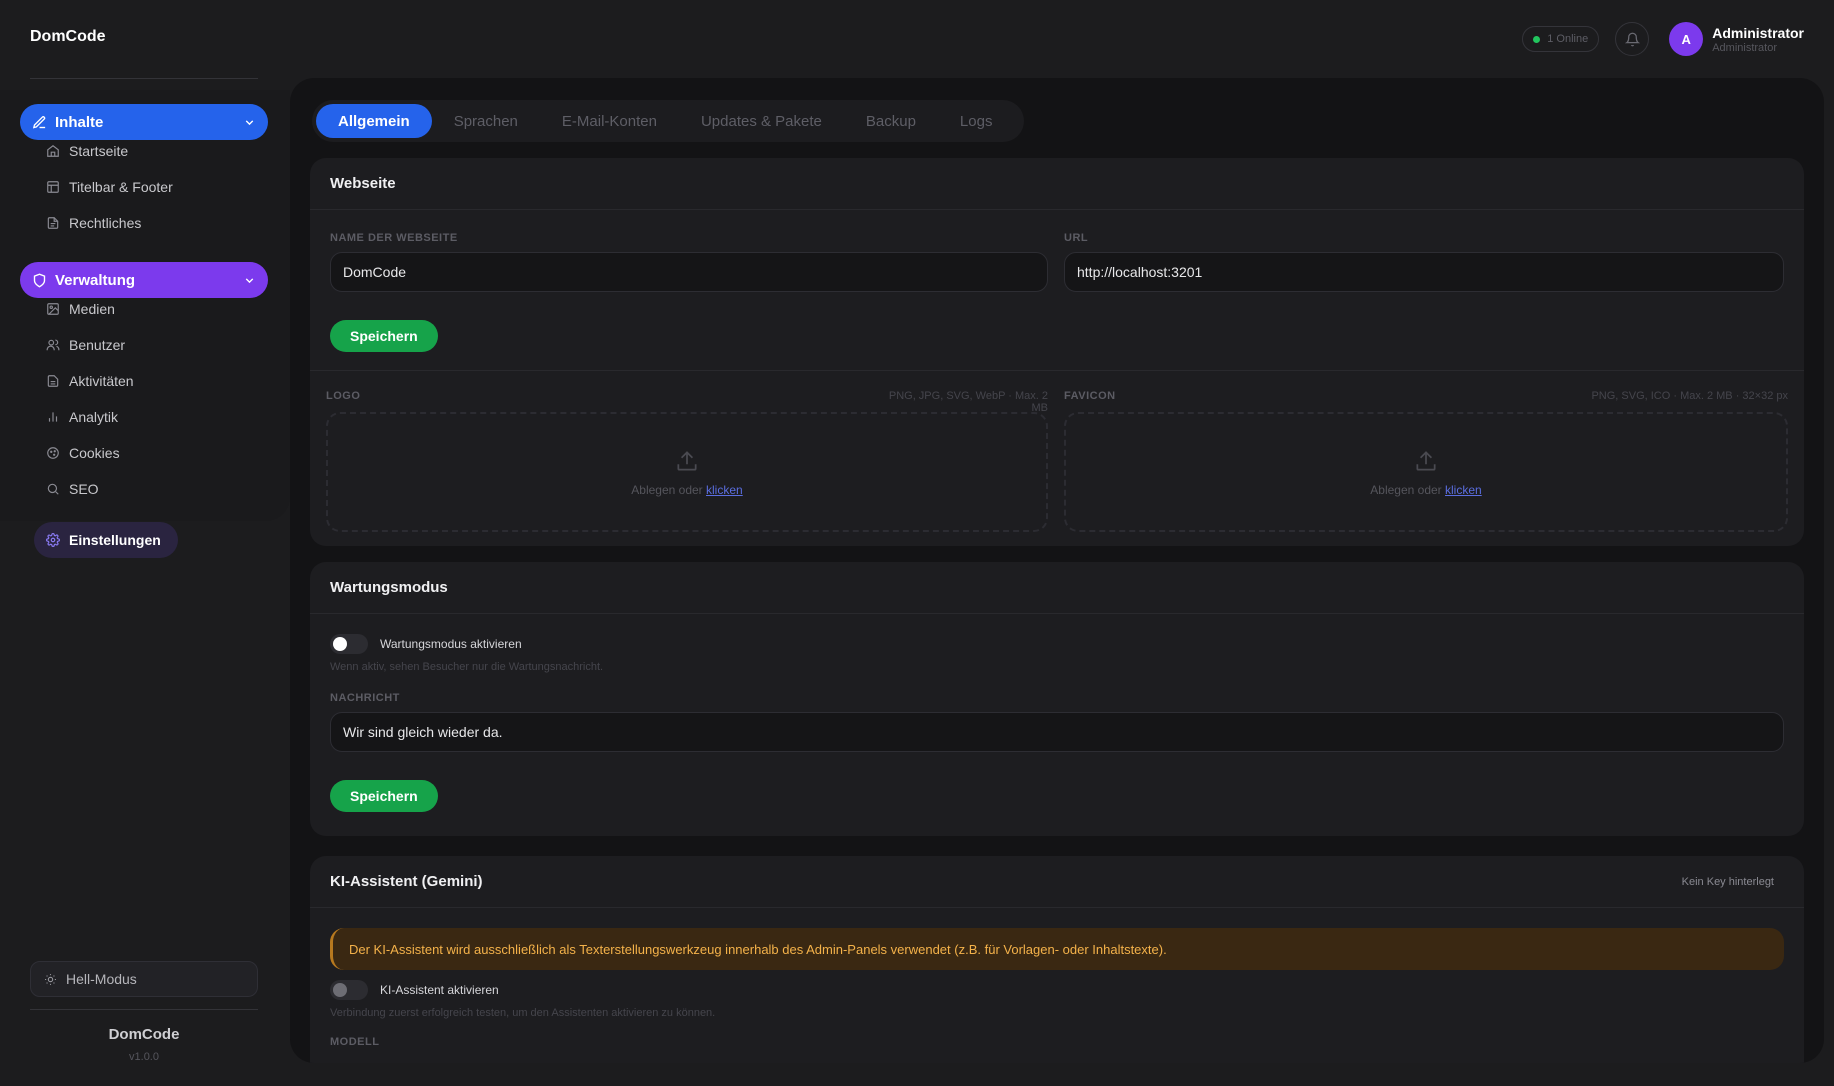 The height and width of the screenshot is (1086, 1834). Describe the element at coordinates (144, 1034) in the screenshot. I see `footer-brand: DomCode` at that location.